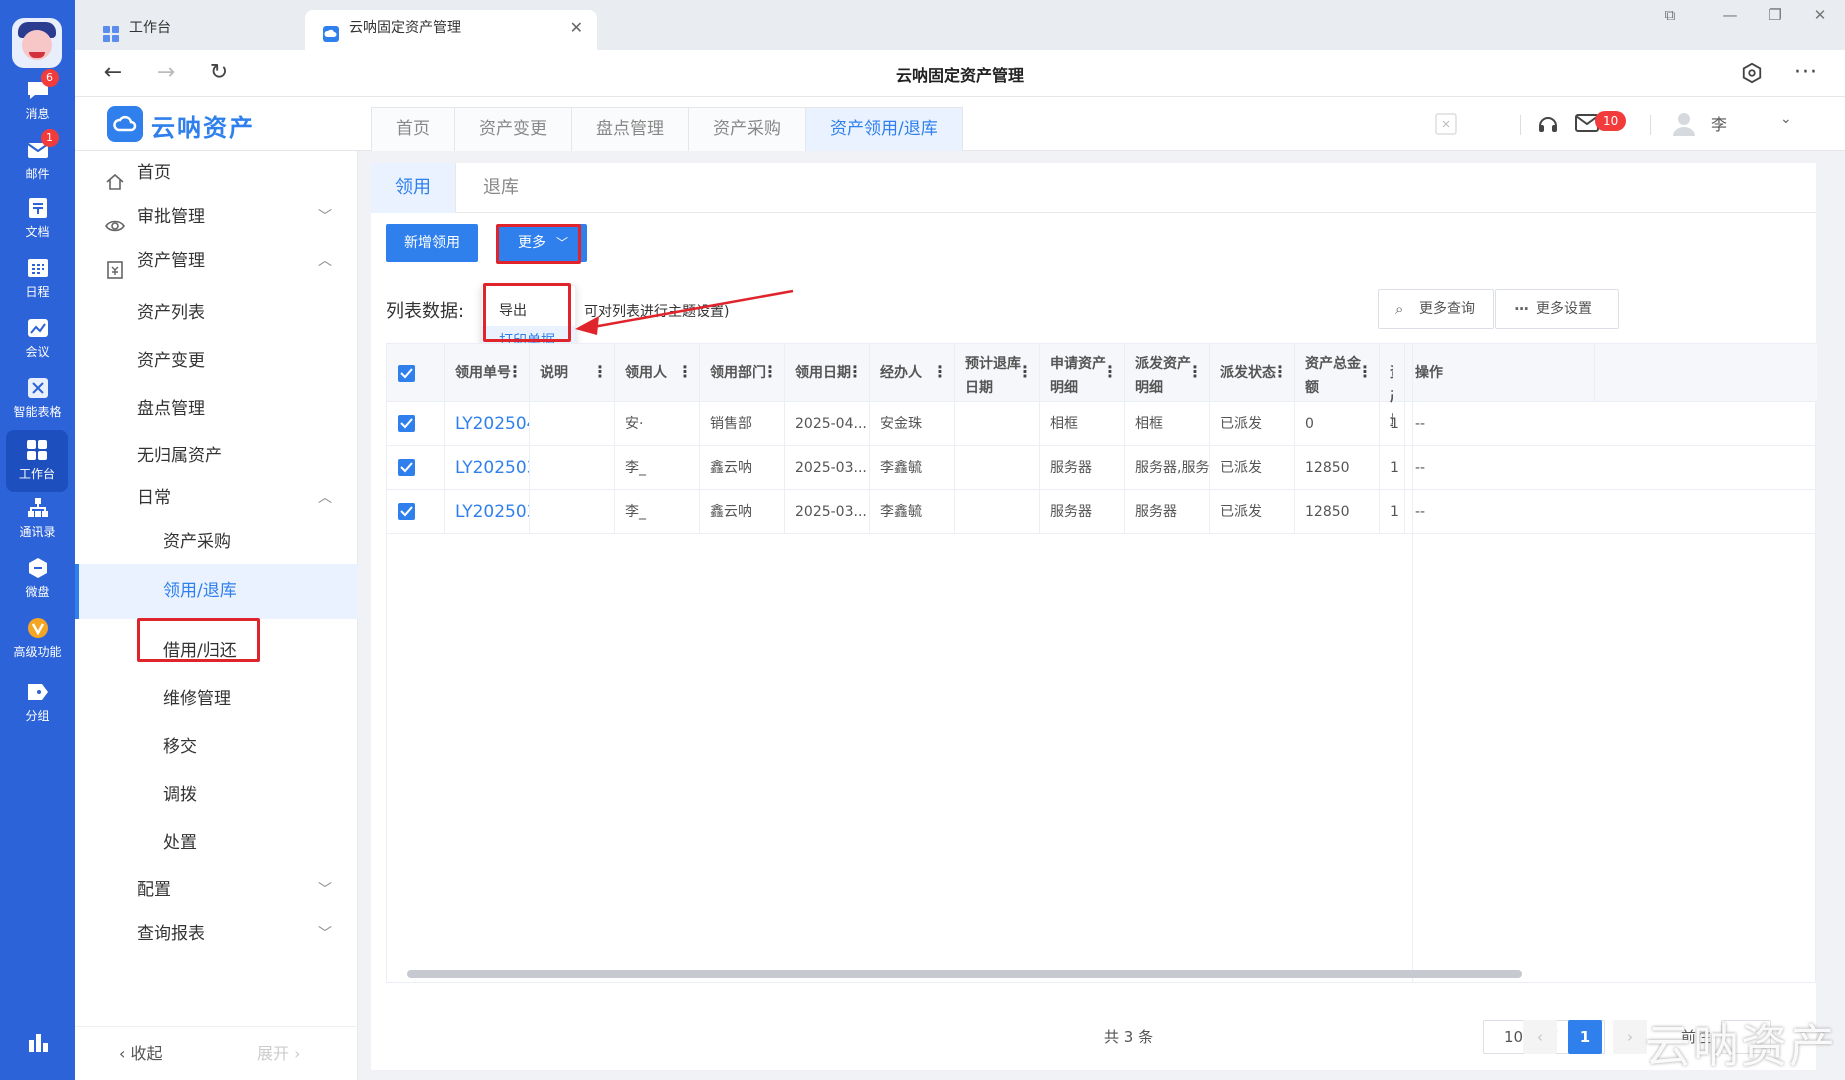  I want to click on dock-workbench: 工作台, so click(37, 461).